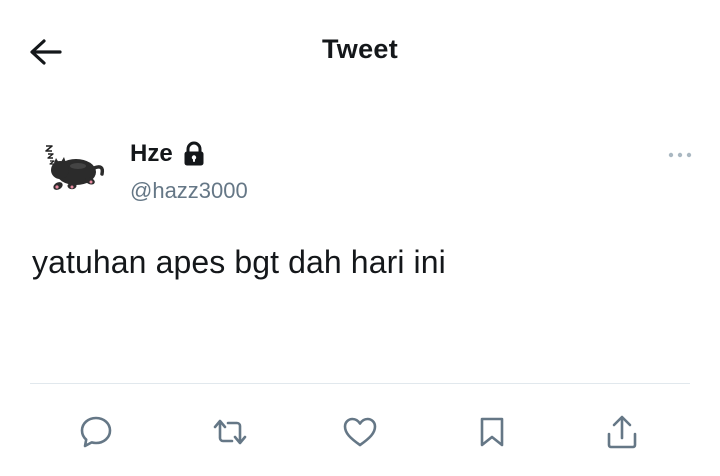  I want to click on like-button, so click(360, 432).